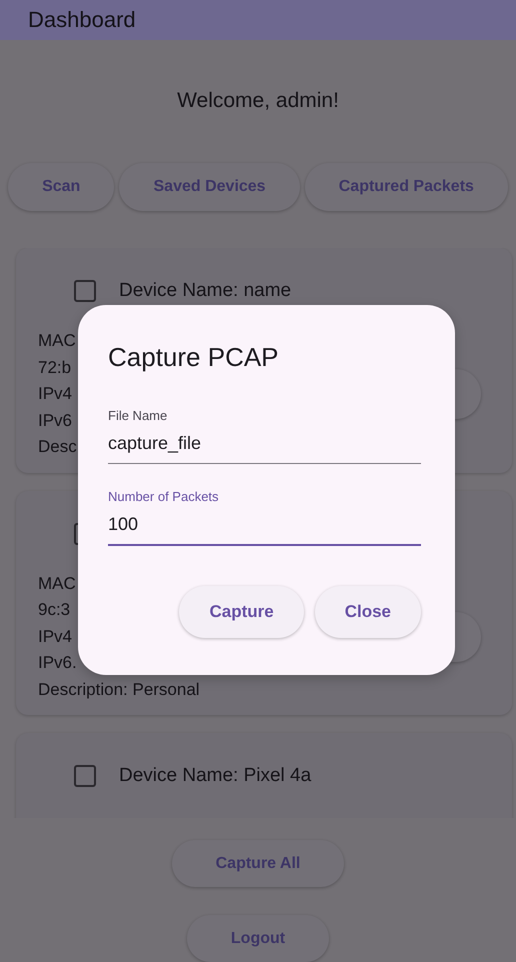 The height and width of the screenshot is (962, 516). I want to click on nav-button: Captured Packets, so click(406, 187).